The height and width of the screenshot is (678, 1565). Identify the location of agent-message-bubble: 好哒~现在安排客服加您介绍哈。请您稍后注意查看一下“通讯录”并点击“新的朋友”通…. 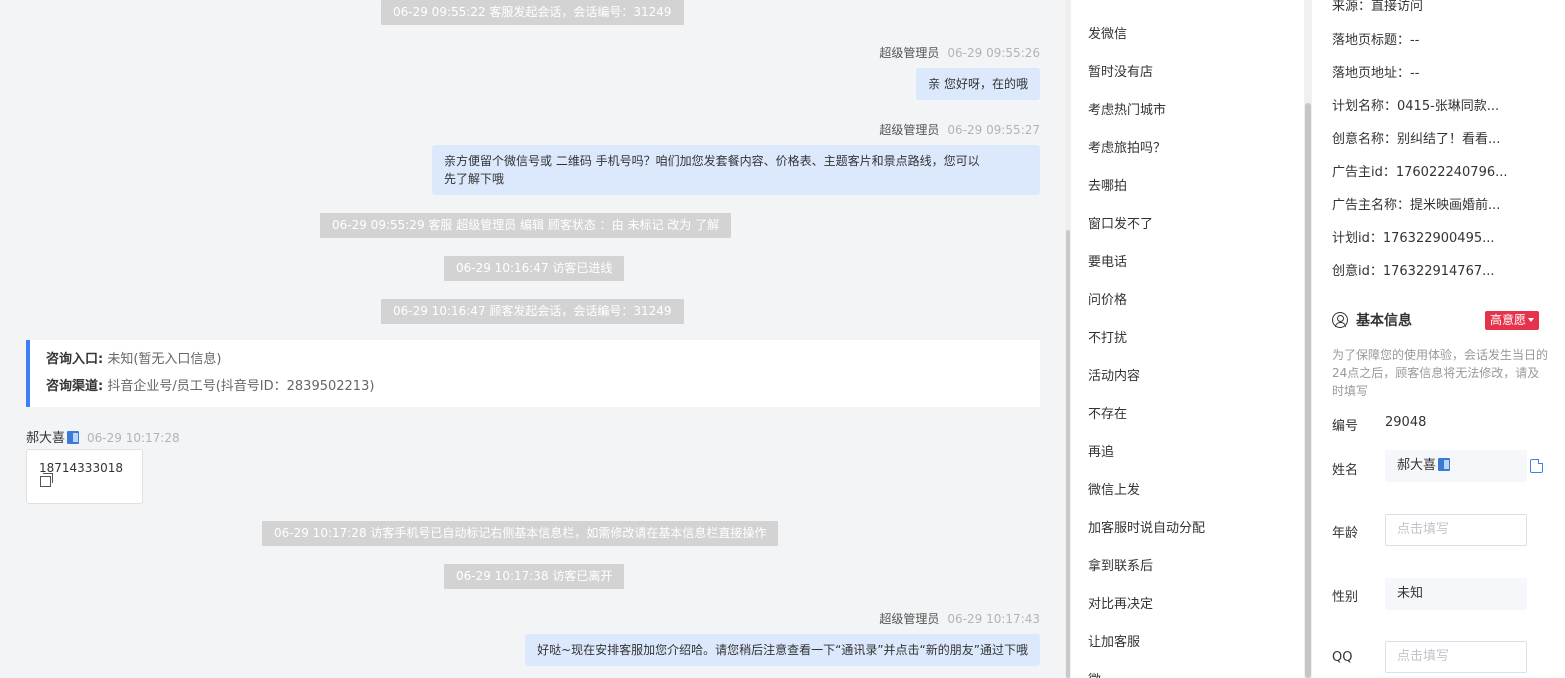
(782, 650).